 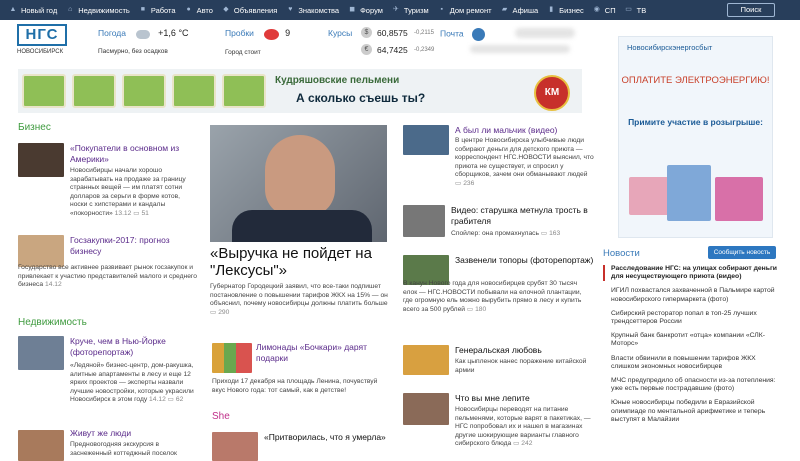 What do you see at coordinates (525, 350) in the screenshot?
I see `article-title: Генеральская любовь` at bounding box center [525, 350].